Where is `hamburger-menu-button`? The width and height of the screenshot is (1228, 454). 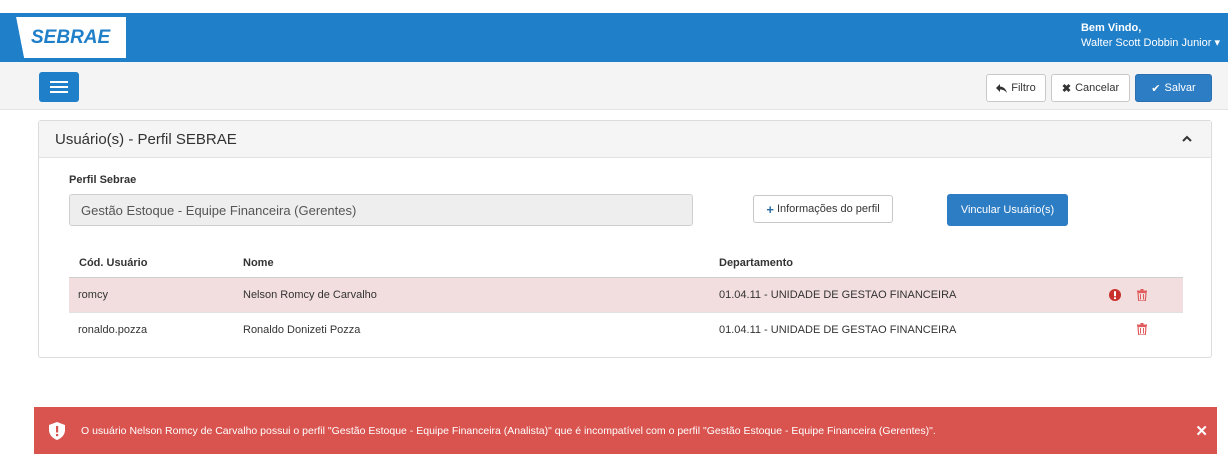 hamburger-menu-button is located at coordinates (59, 87).